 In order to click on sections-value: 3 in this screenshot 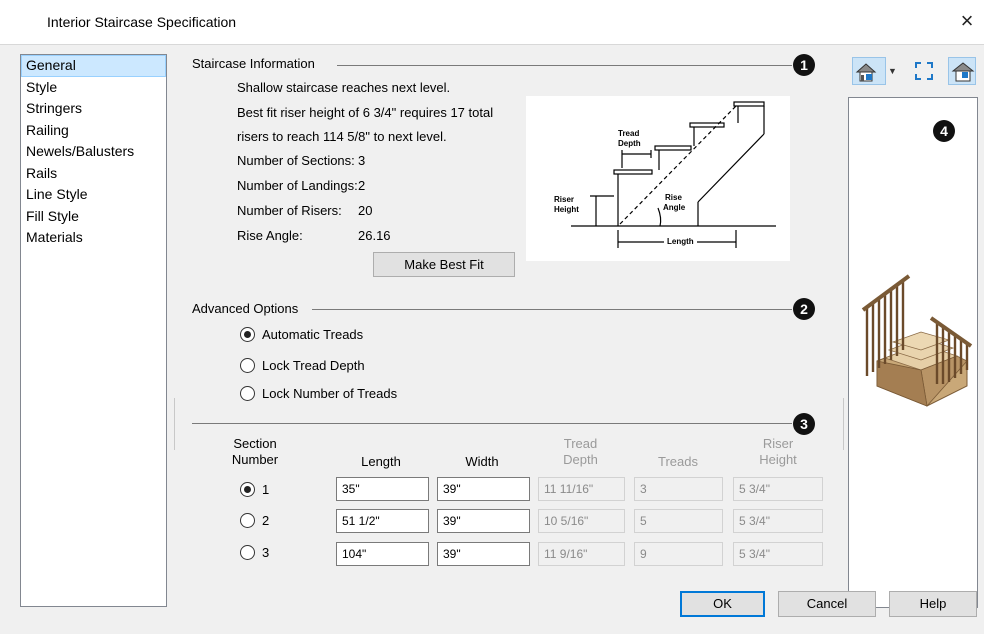, I will do `click(362, 160)`.